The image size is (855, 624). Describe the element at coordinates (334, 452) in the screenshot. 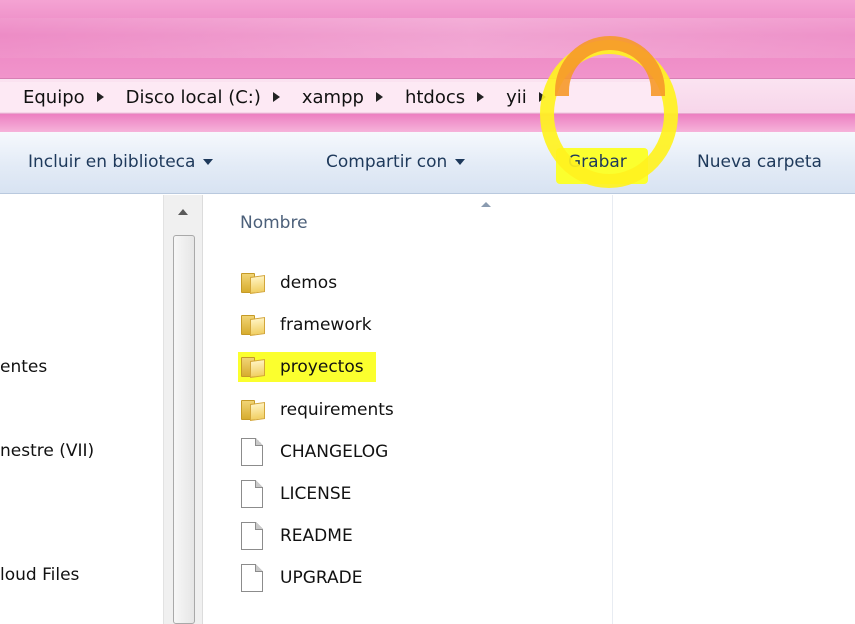

I see `list-item-label: CHANGELOG` at that location.